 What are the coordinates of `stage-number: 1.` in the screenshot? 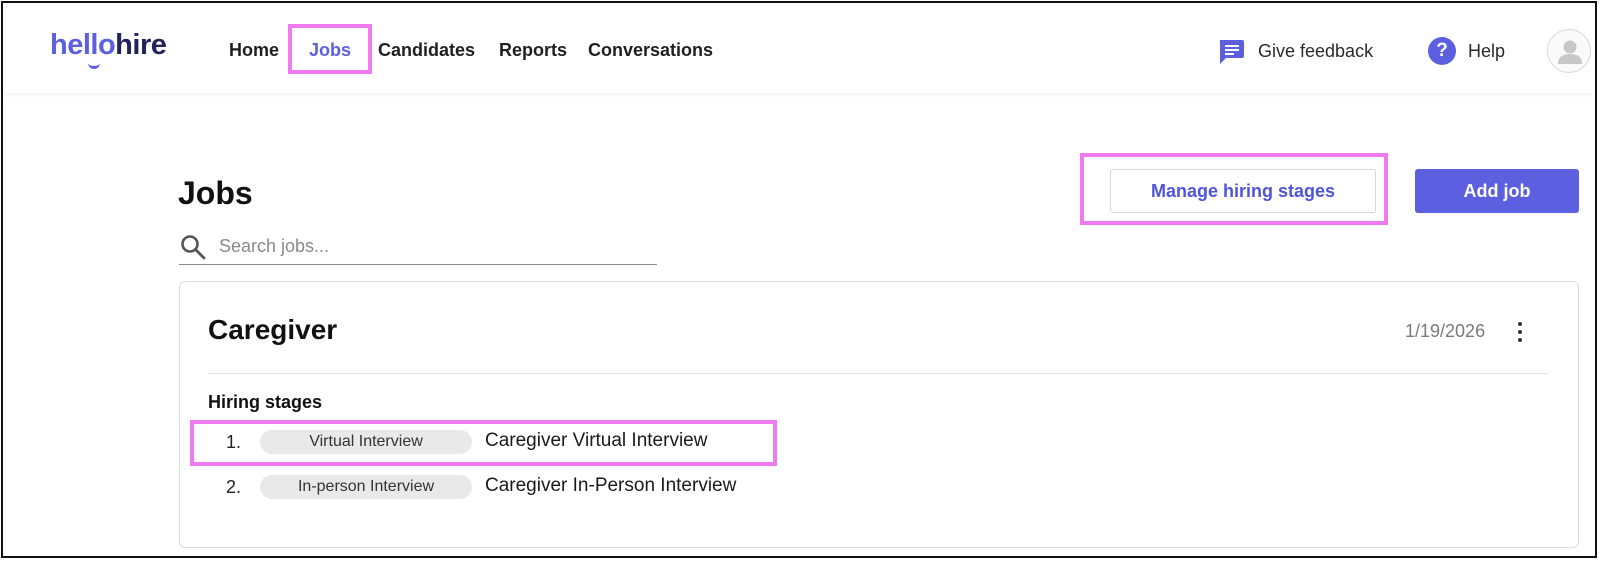 It's located at (234, 442).